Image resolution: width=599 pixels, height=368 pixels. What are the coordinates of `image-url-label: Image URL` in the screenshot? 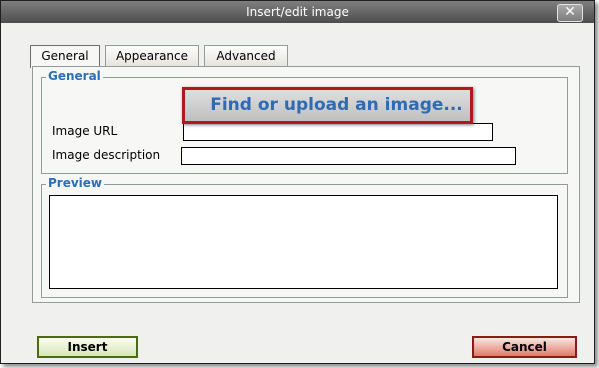 It's located at (85, 131).